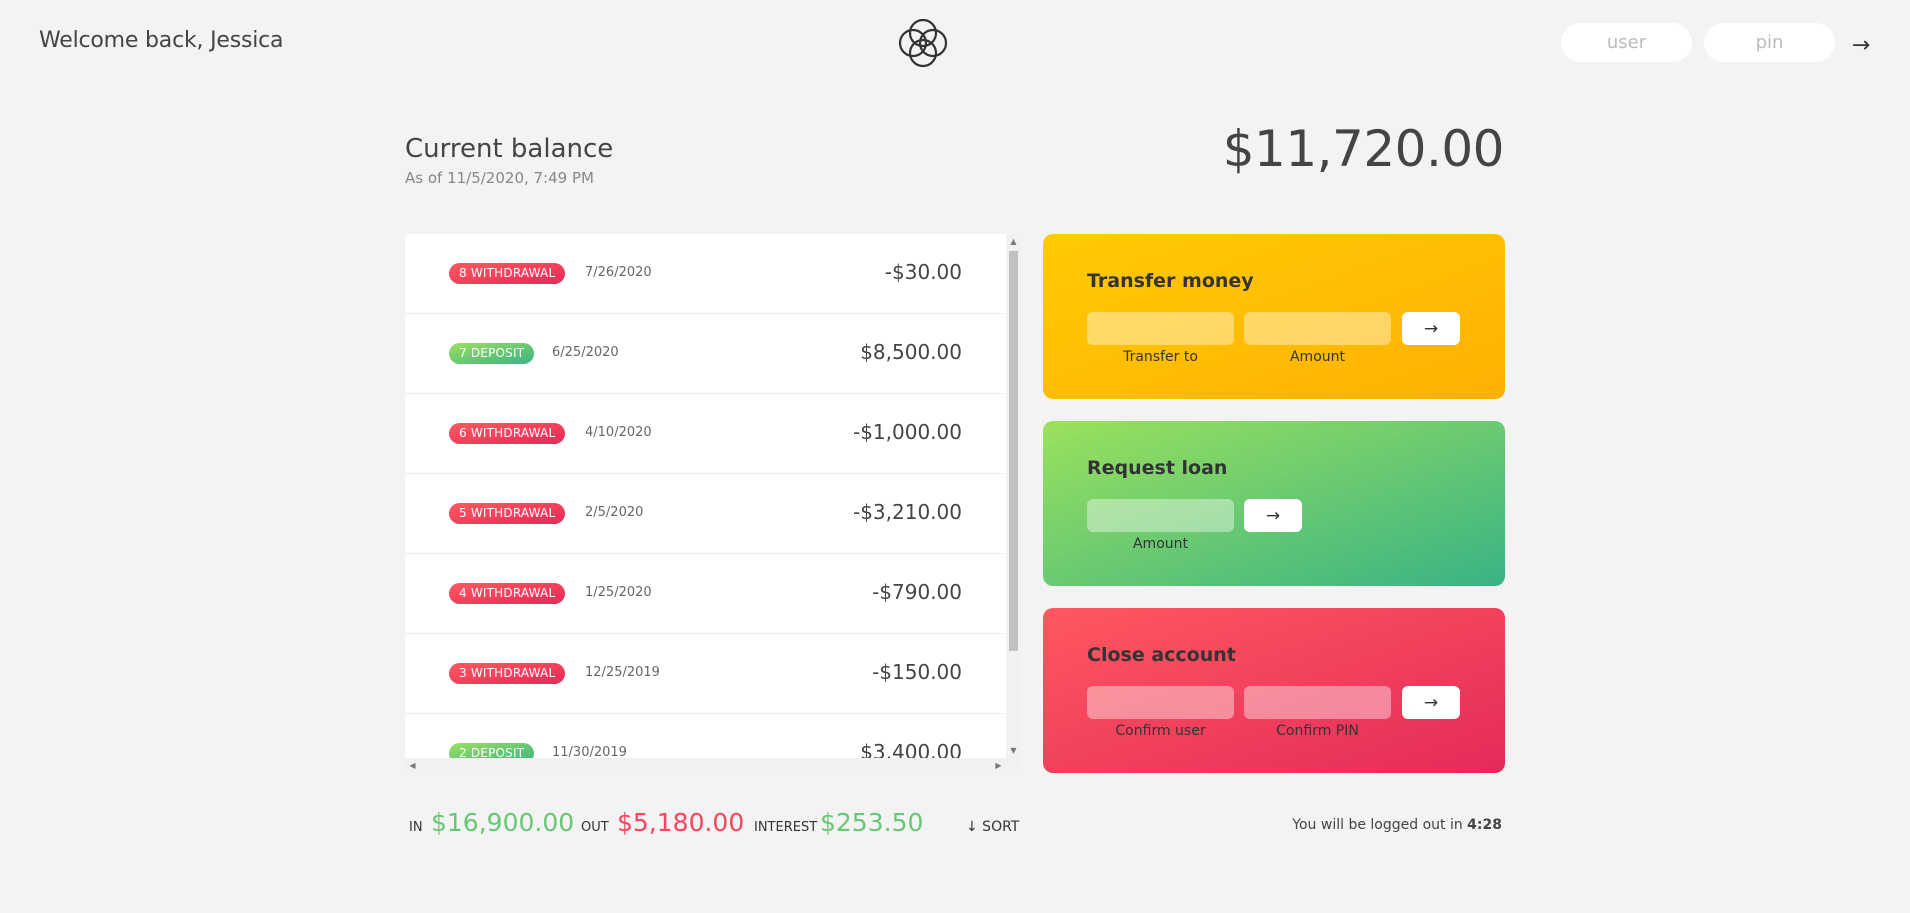 The image size is (1910, 913). Describe the element at coordinates (872, 822) in the screenshot. I see `summary-interest-value: $253.50` at that location.